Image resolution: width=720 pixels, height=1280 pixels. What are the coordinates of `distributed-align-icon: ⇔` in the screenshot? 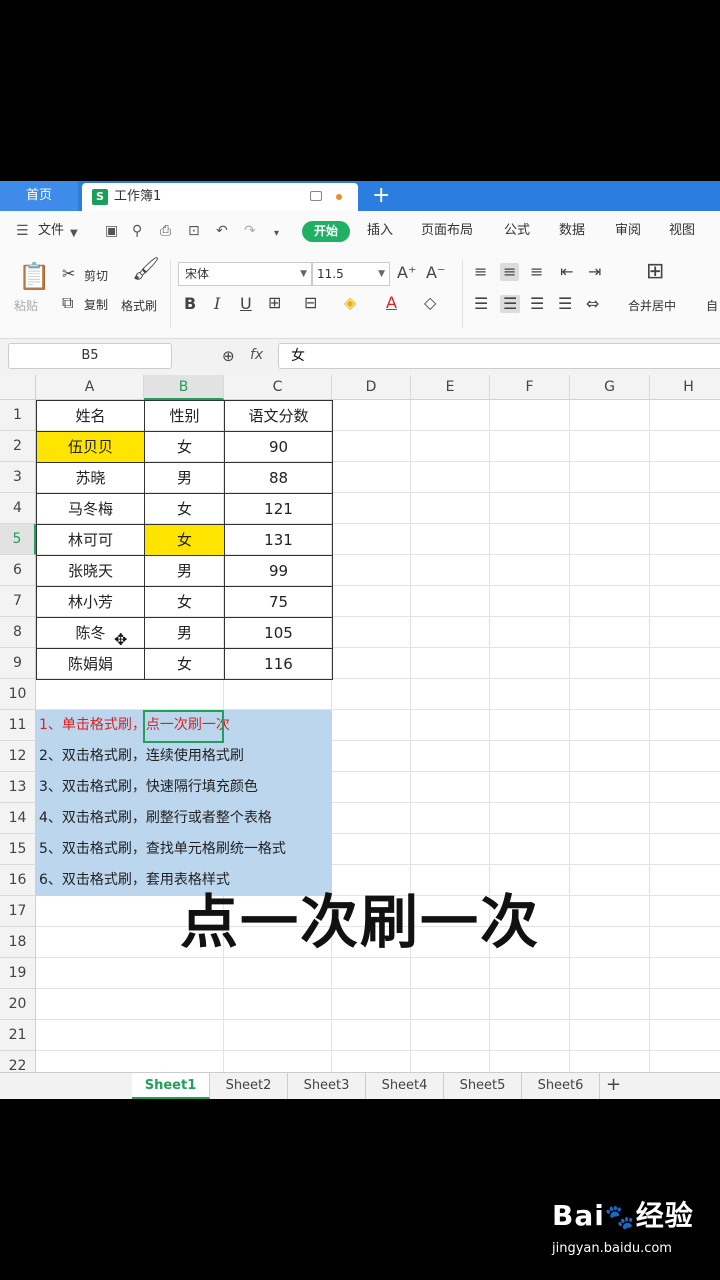 It's located at (592, 304).